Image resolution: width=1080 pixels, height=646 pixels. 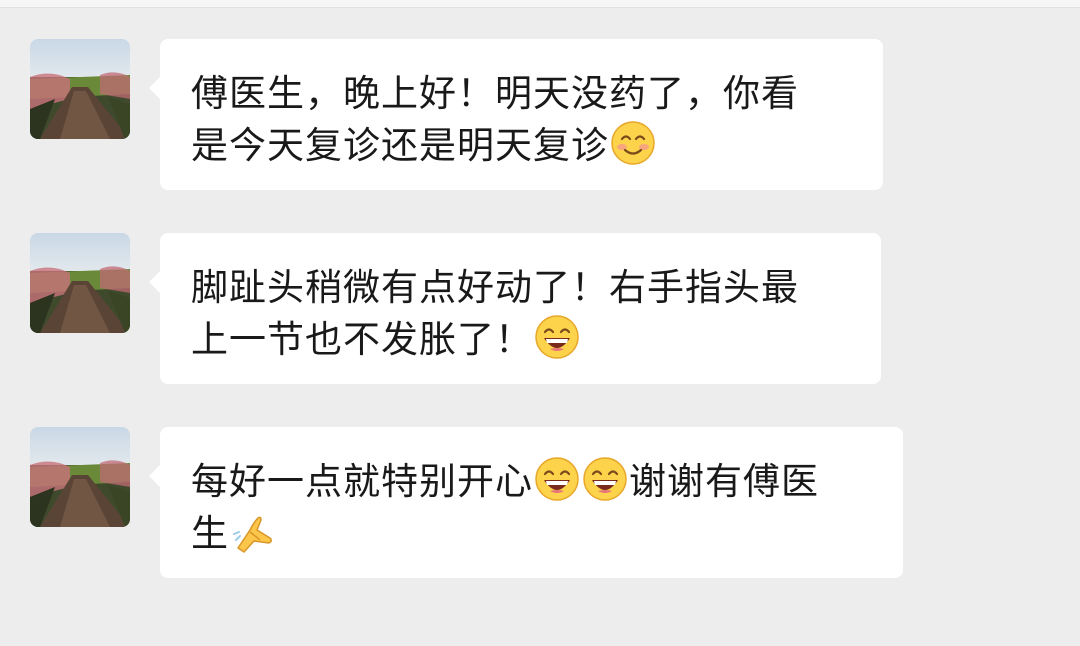 I want to click on message-line: 脚趾头稍微有点好动了！右手指头最, so click(x=495, y=287).